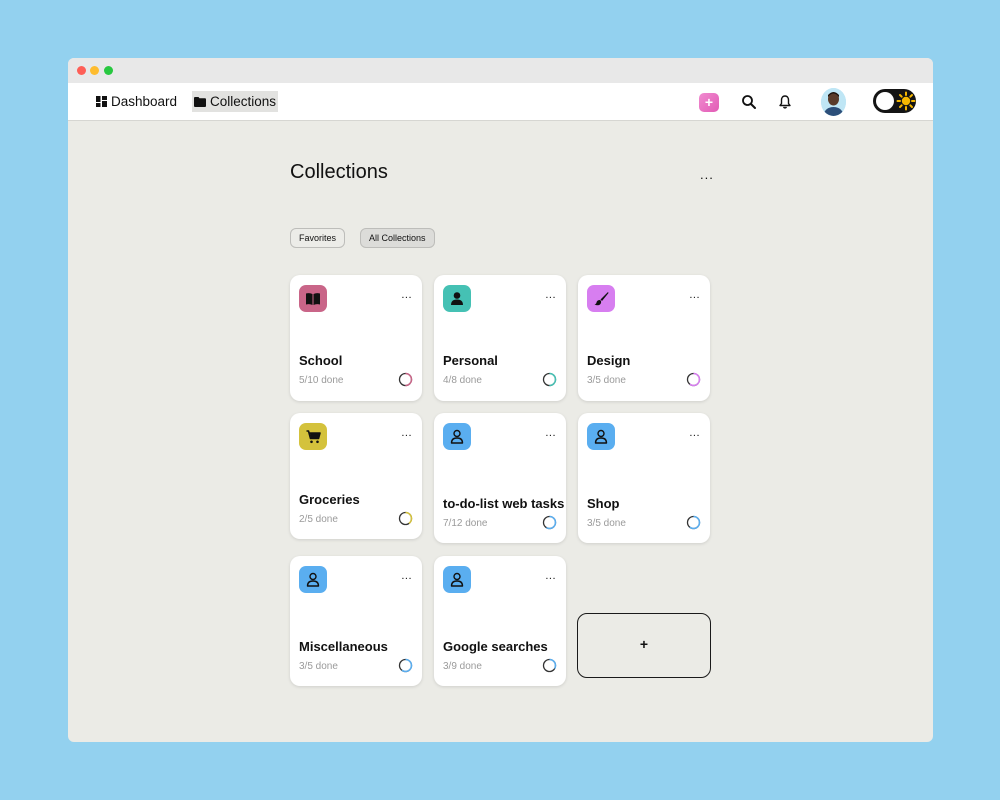 The image size is (1000, 800). Describe the element at coordinates (457, 298) in the screenshot. I see `person-icon` at that location.